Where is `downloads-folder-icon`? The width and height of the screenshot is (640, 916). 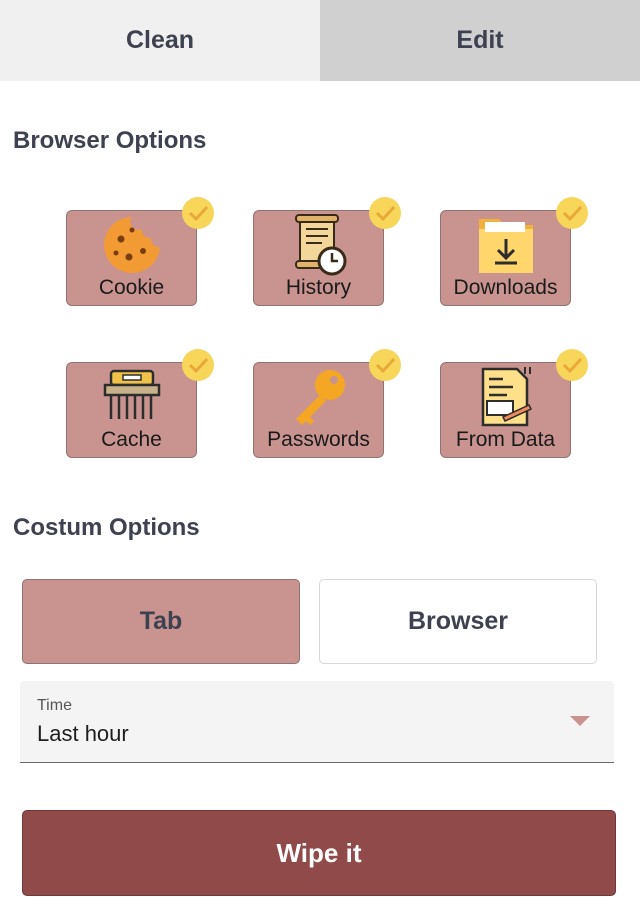 downloads-folder-icon is located at coordinates (505, 246).